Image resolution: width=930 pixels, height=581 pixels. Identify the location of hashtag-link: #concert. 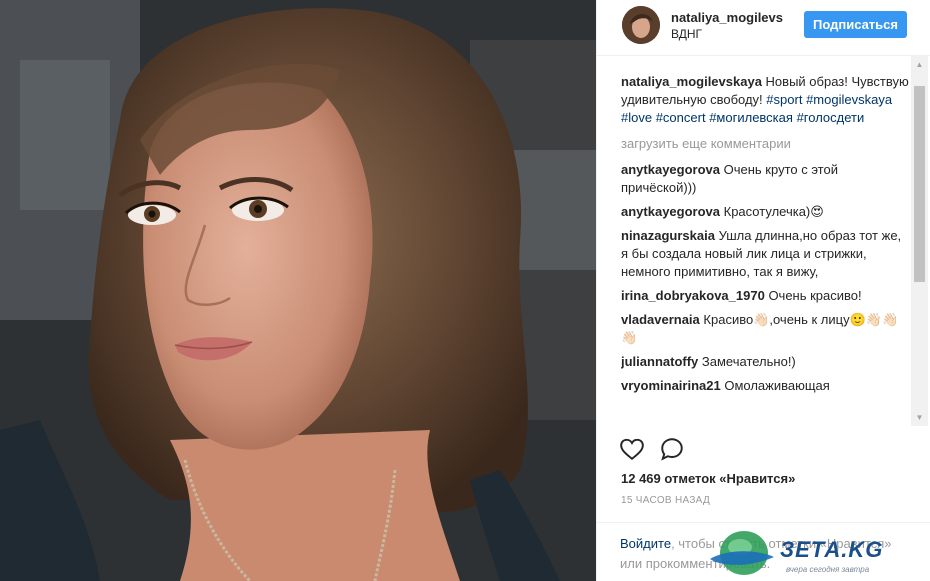
(681, 117).